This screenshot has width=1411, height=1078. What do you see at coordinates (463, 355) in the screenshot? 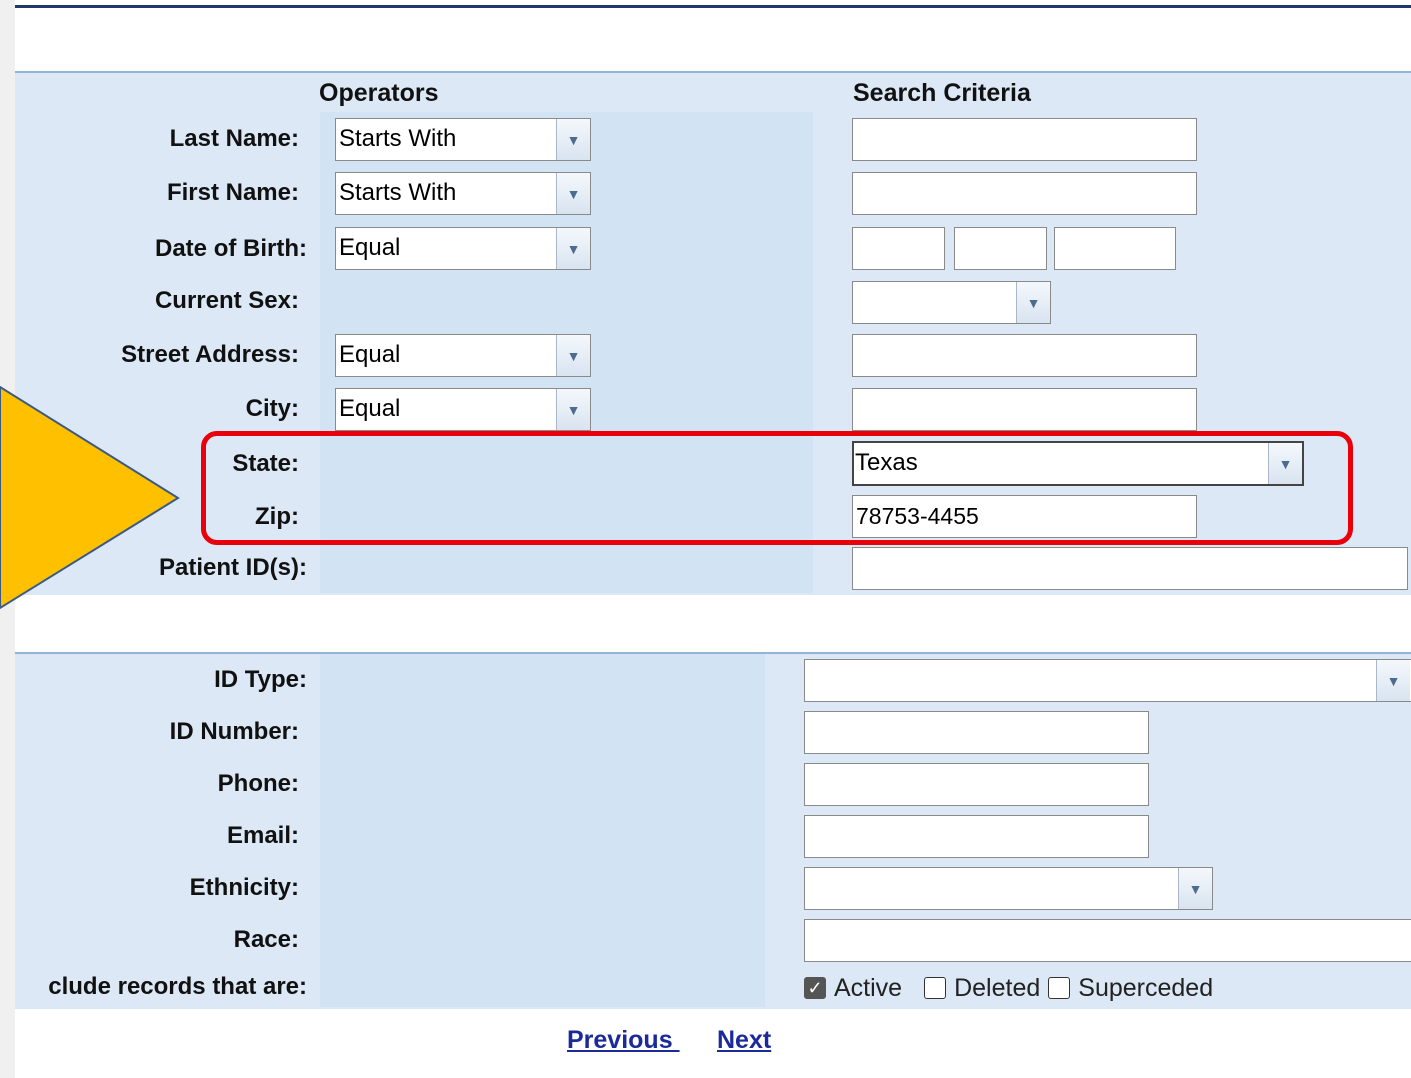
I see `street-operator-select: Equal ▼` at bounding box center [463, 355].